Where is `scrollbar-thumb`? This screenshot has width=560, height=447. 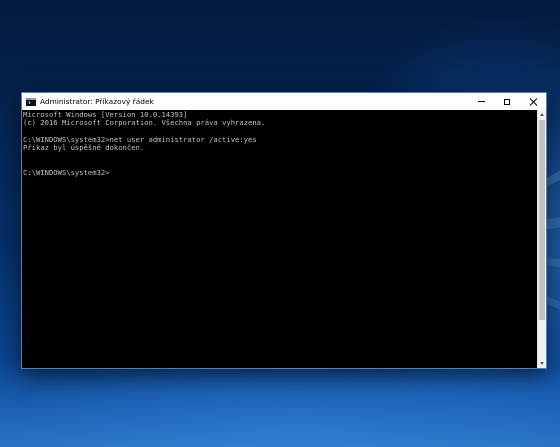
scrollbar-thumb is located at coordinates (542, 220).